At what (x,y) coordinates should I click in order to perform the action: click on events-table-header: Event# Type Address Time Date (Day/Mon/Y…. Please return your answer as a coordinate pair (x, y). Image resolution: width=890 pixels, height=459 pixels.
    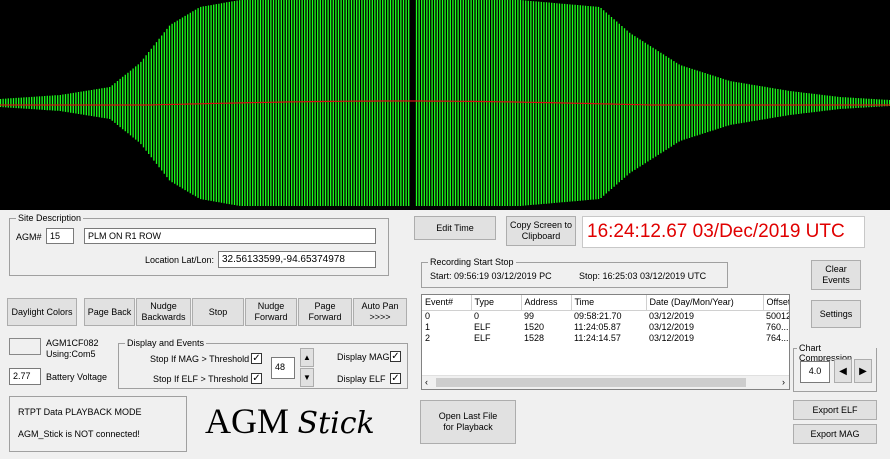
    Looking at the image, I should click on (605, 303).